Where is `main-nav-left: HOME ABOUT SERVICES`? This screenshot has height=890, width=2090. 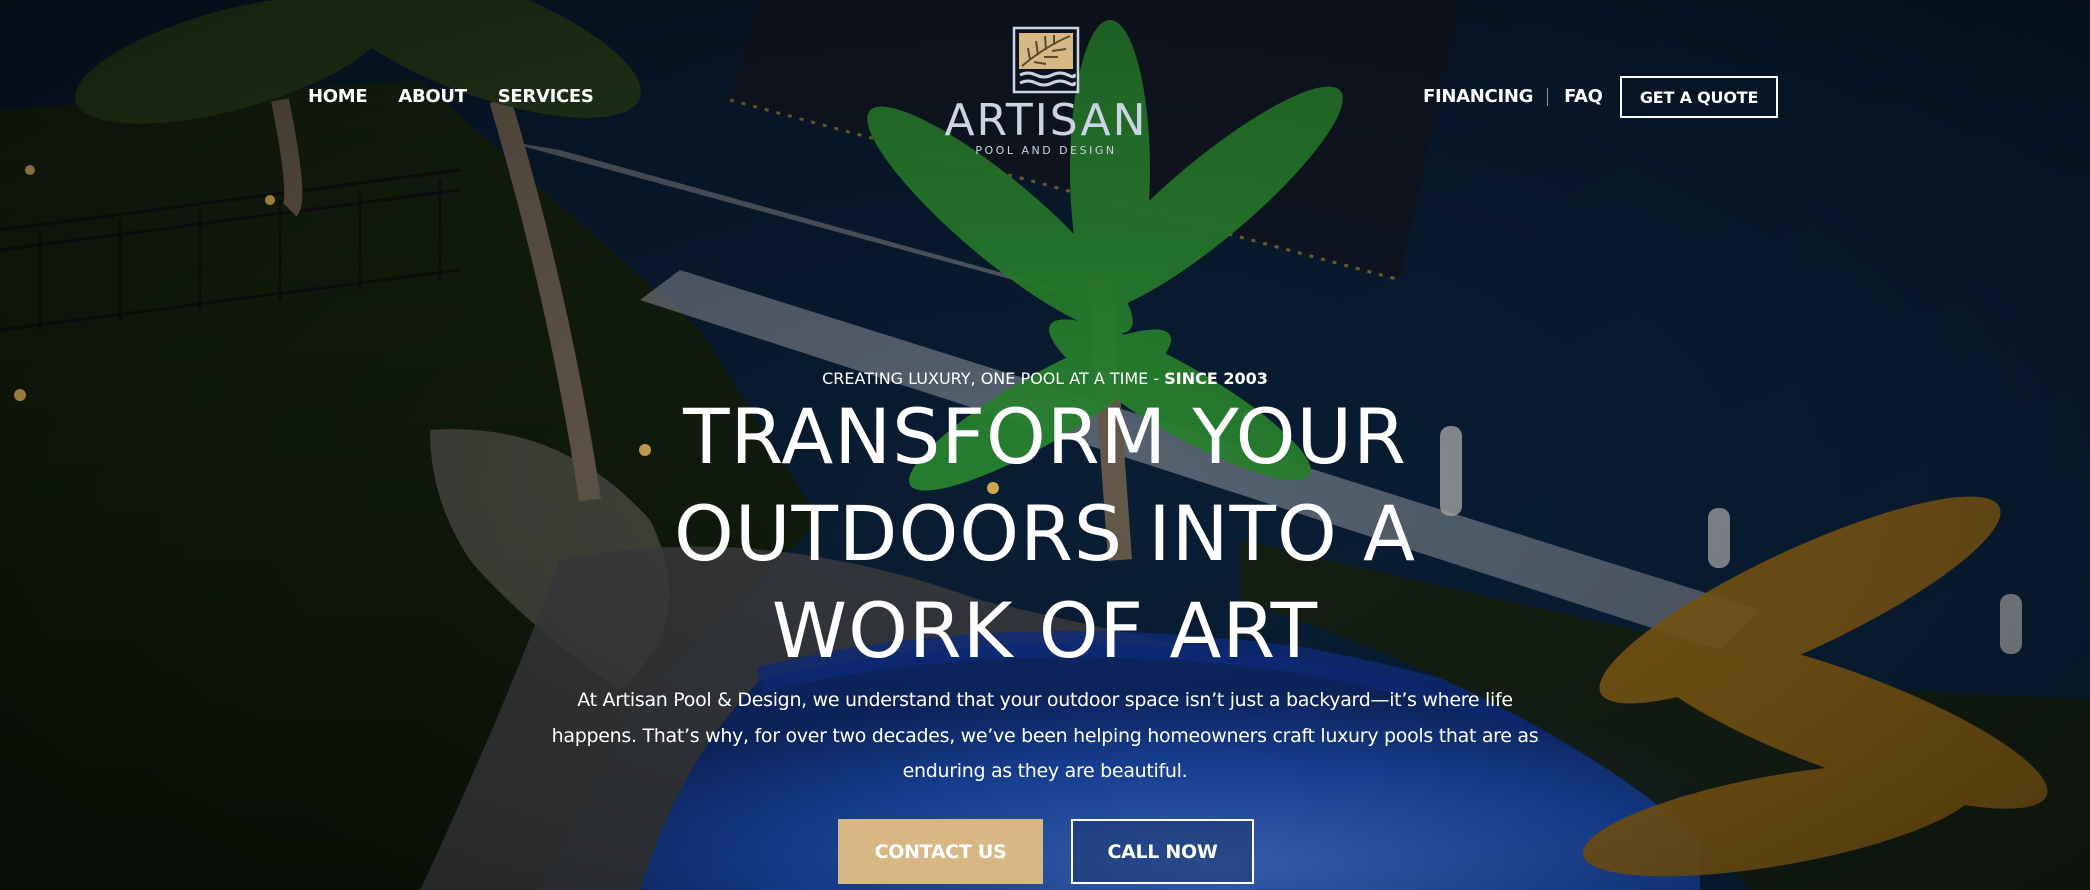
main-nav-left: HOME ABOUT SERVICES is located at coordinates (451, 97).